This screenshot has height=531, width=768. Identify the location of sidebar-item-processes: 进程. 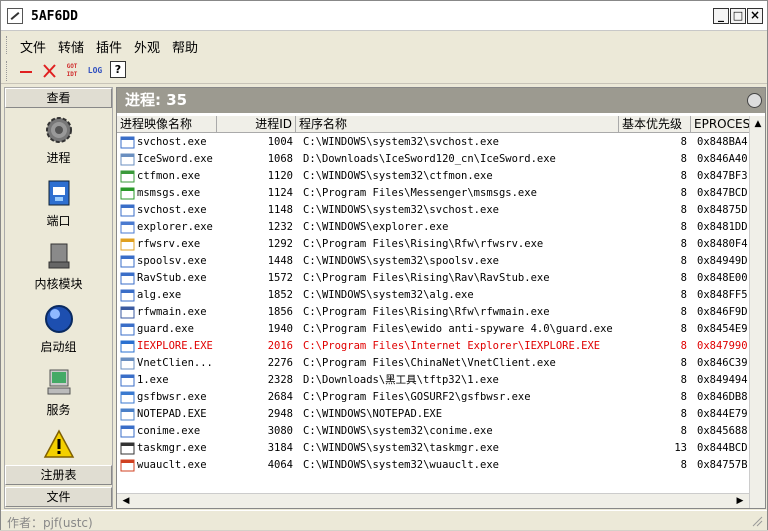
(58, 140).